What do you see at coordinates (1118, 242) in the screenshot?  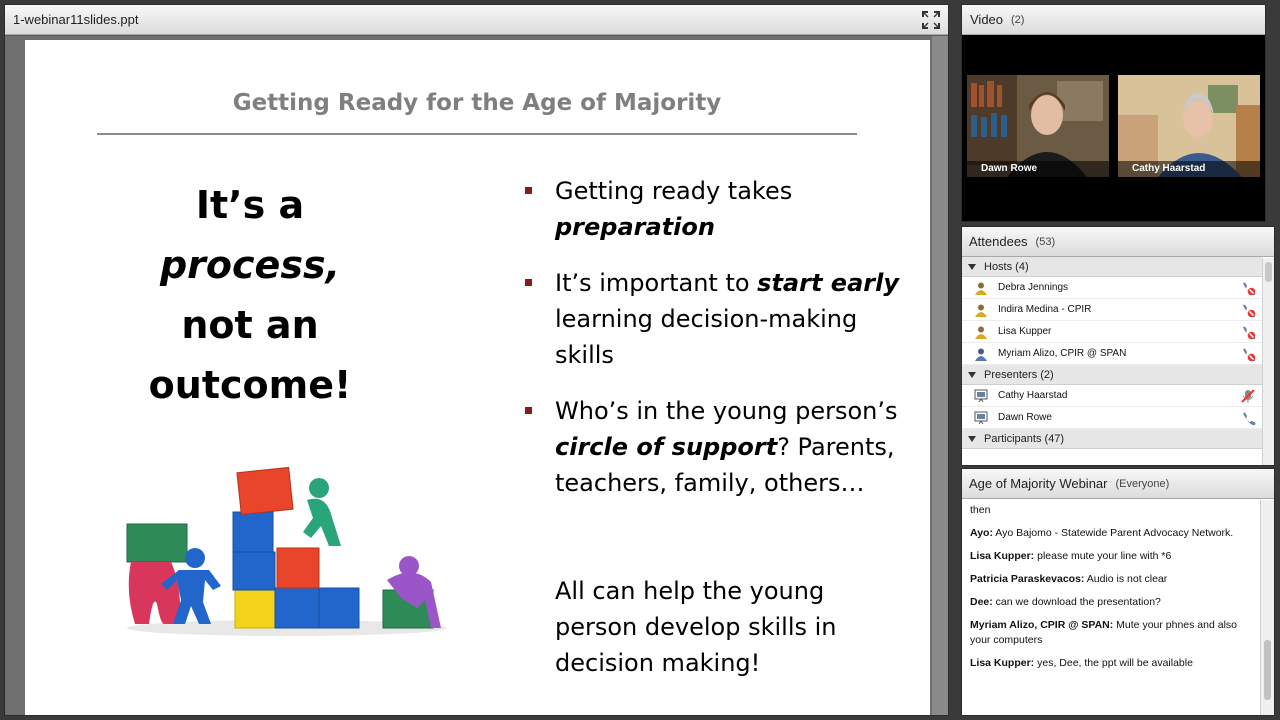 I see `attendees-pod-header: Attendees (53)` at bounding box center [1118, 242].